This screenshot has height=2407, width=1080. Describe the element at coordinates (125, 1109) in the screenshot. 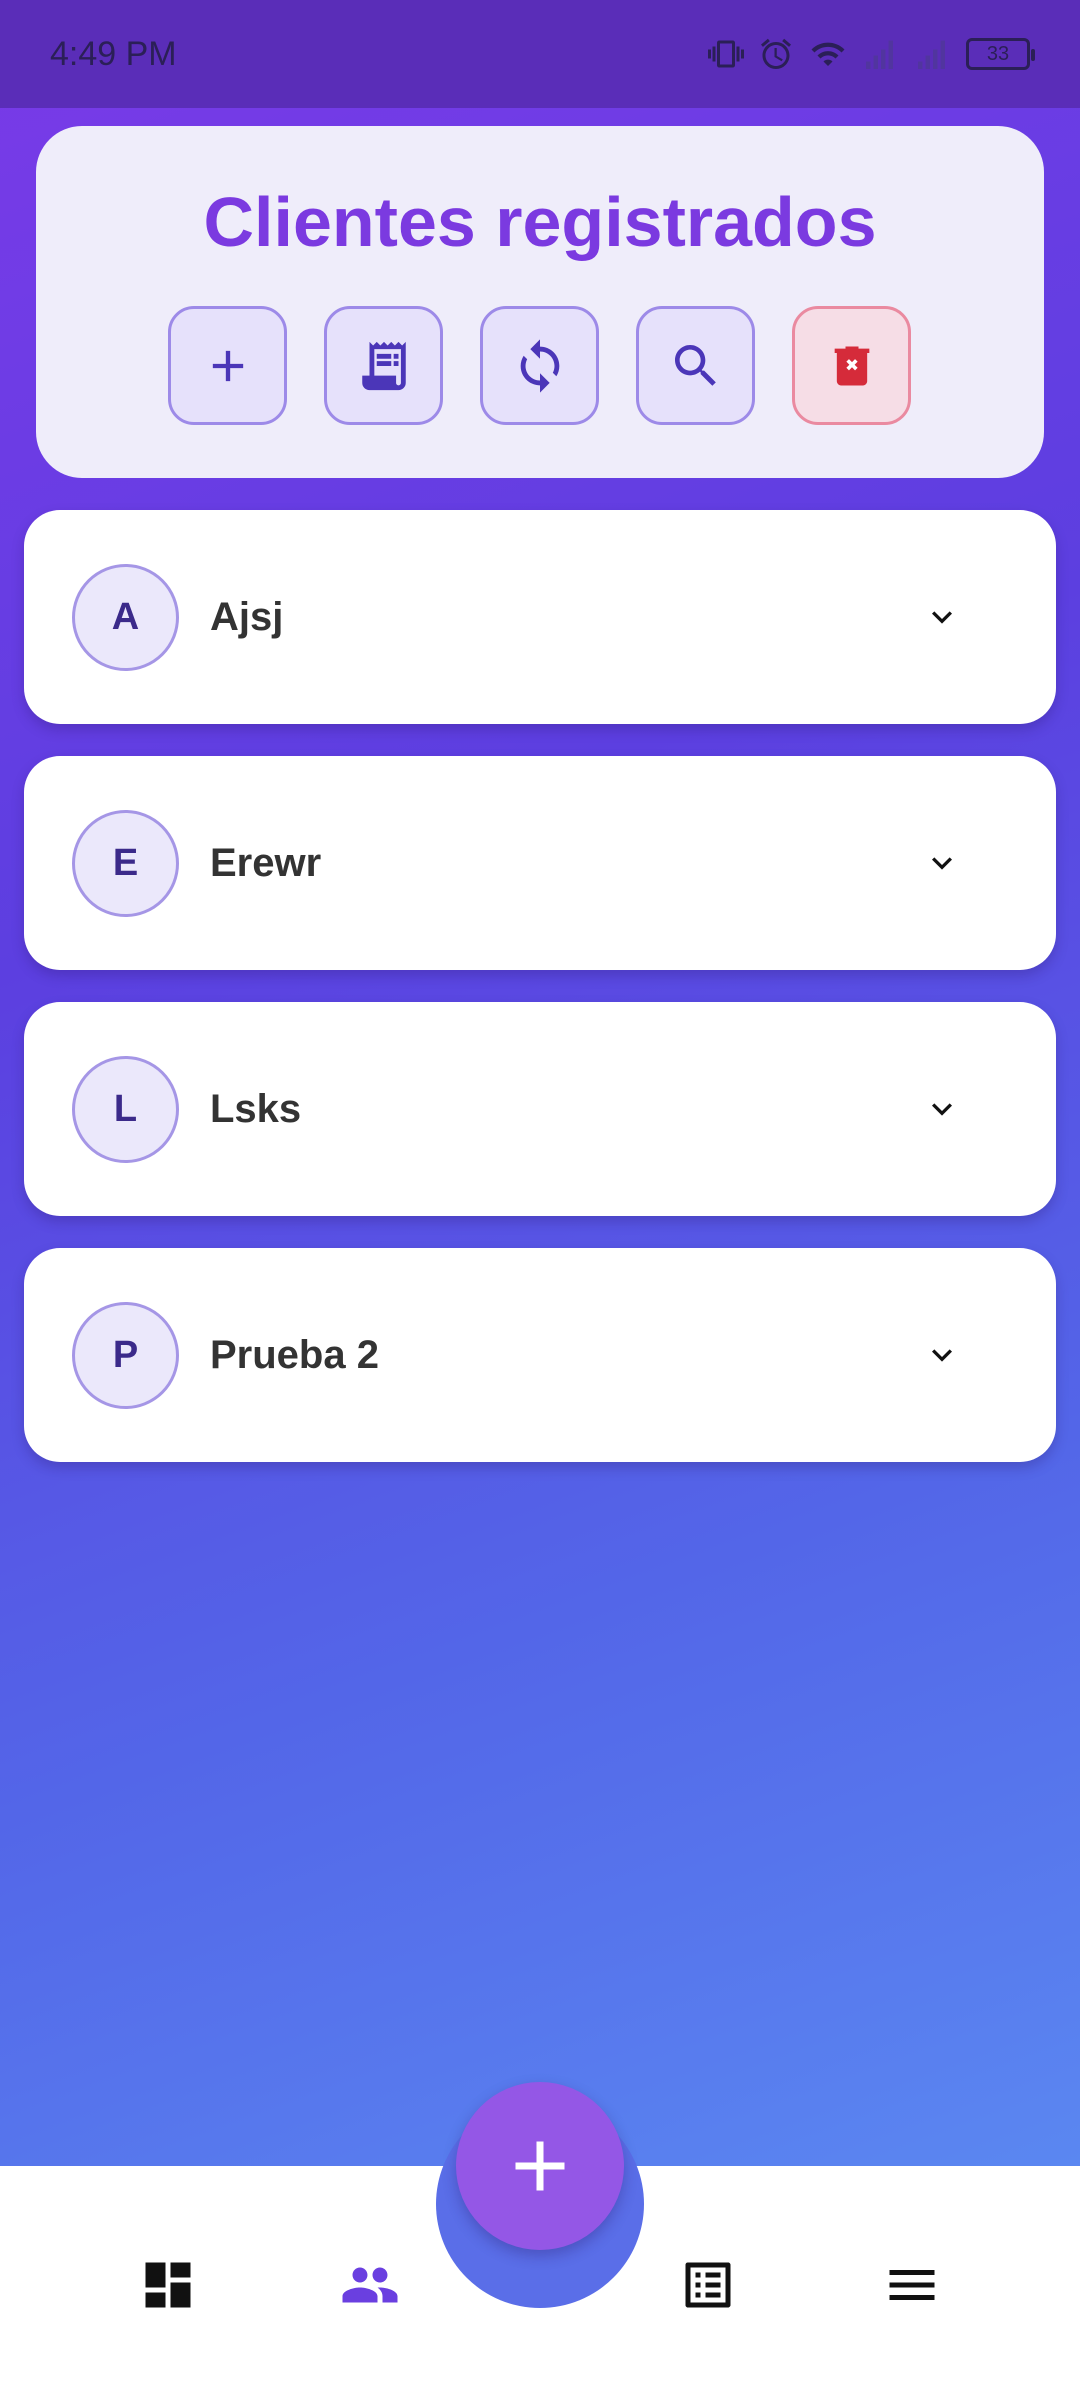

I see `avatar: L` at that location.